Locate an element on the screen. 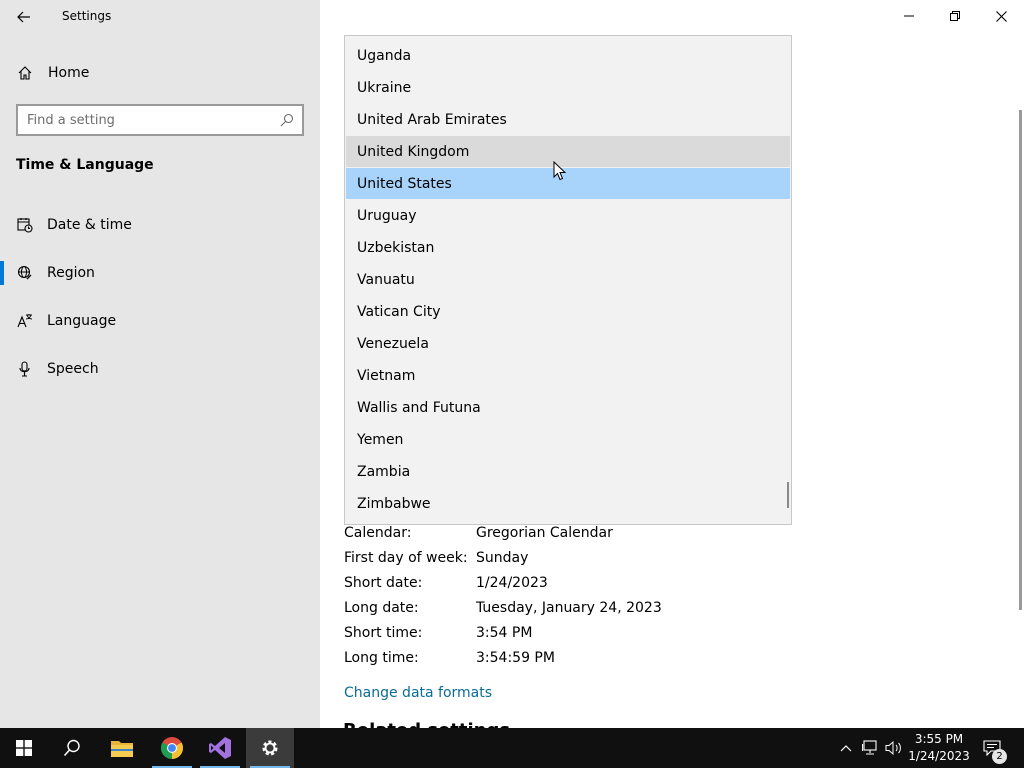 Image resolution: width=1024 pixels, height=768 pixels. file-explorer-button is located at coordinates (122, 748).